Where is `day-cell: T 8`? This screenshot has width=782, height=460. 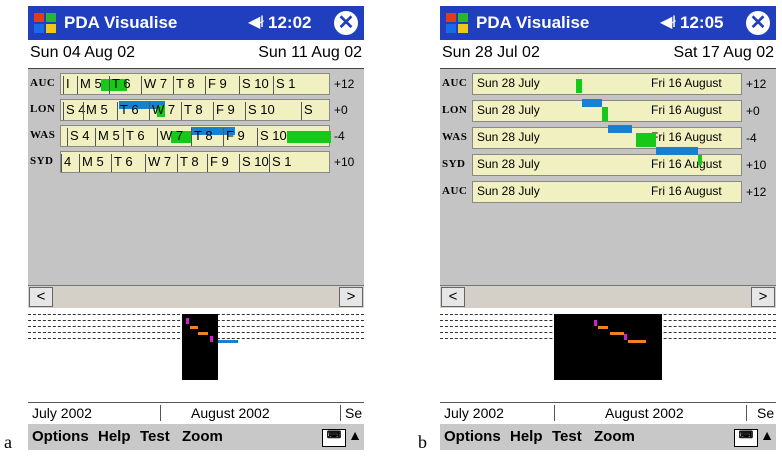
day-cell: T 8 is located at coordinates (202, 137).